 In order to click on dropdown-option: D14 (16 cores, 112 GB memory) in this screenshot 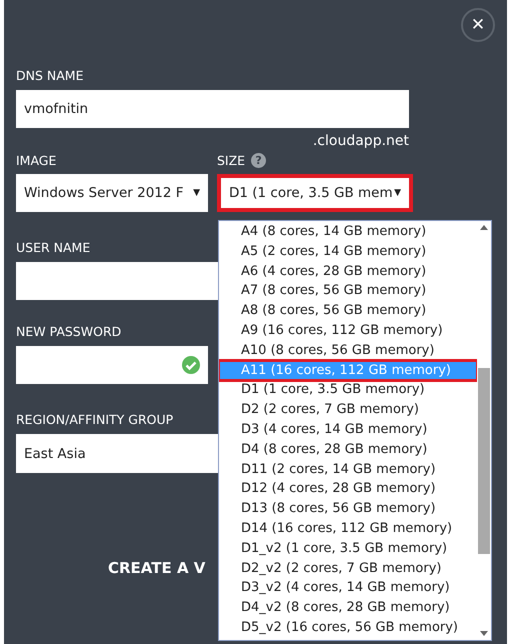, I will do `click(348, 528)`.